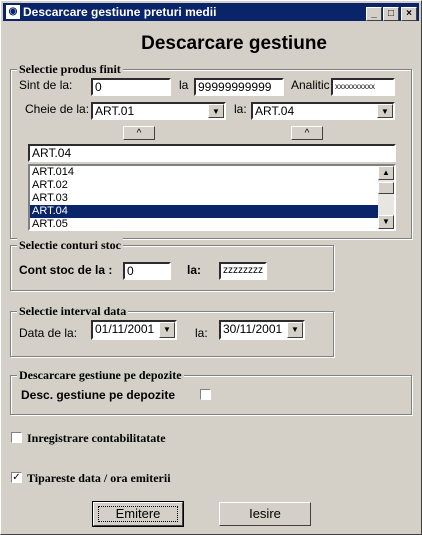 Image resolution: width=422 pixels, height=535 pixels. I want to click on produs-group-title: Selectie produs finit, so click(70, 69).